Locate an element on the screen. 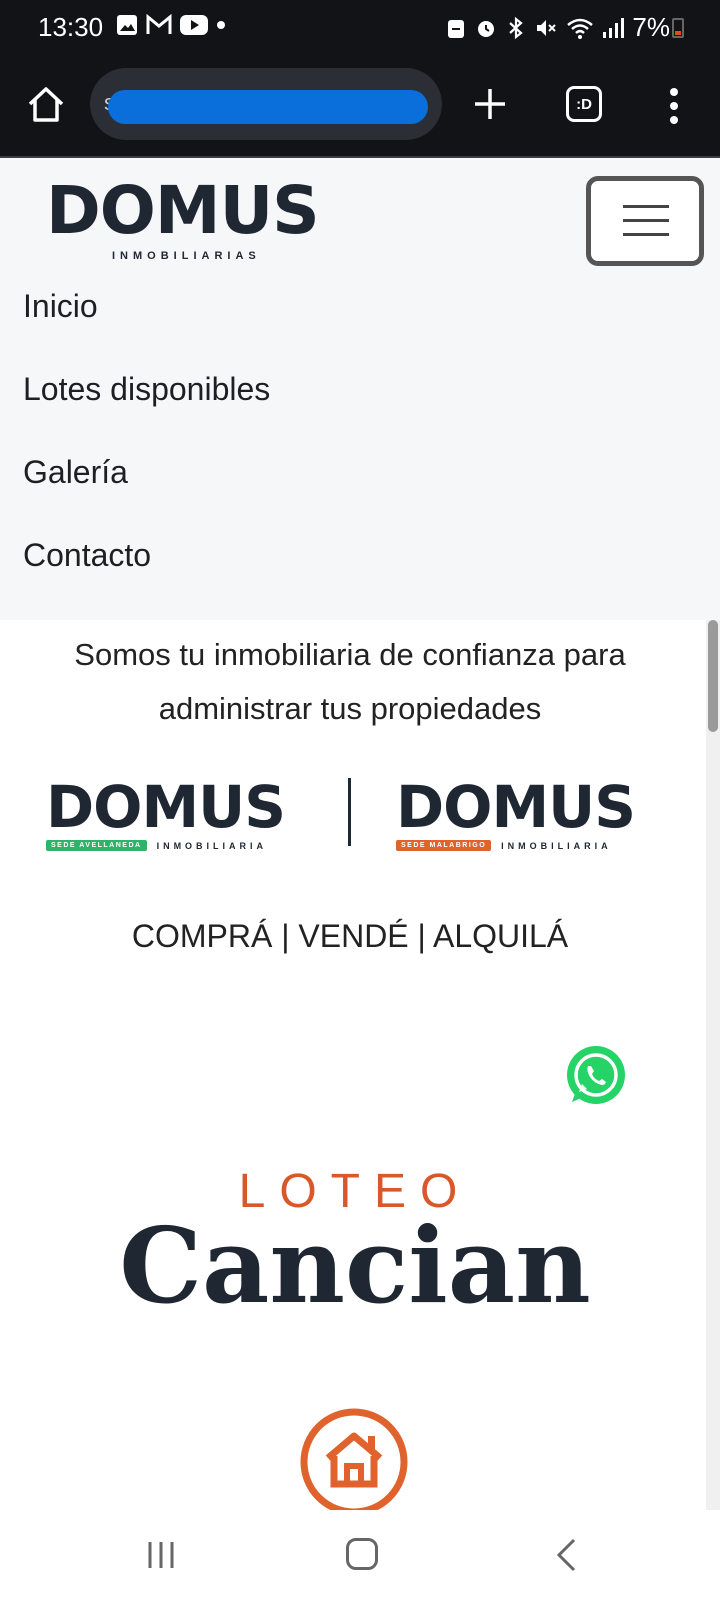  status-bar: 13:30 7% is located at coordinates (360, 28).